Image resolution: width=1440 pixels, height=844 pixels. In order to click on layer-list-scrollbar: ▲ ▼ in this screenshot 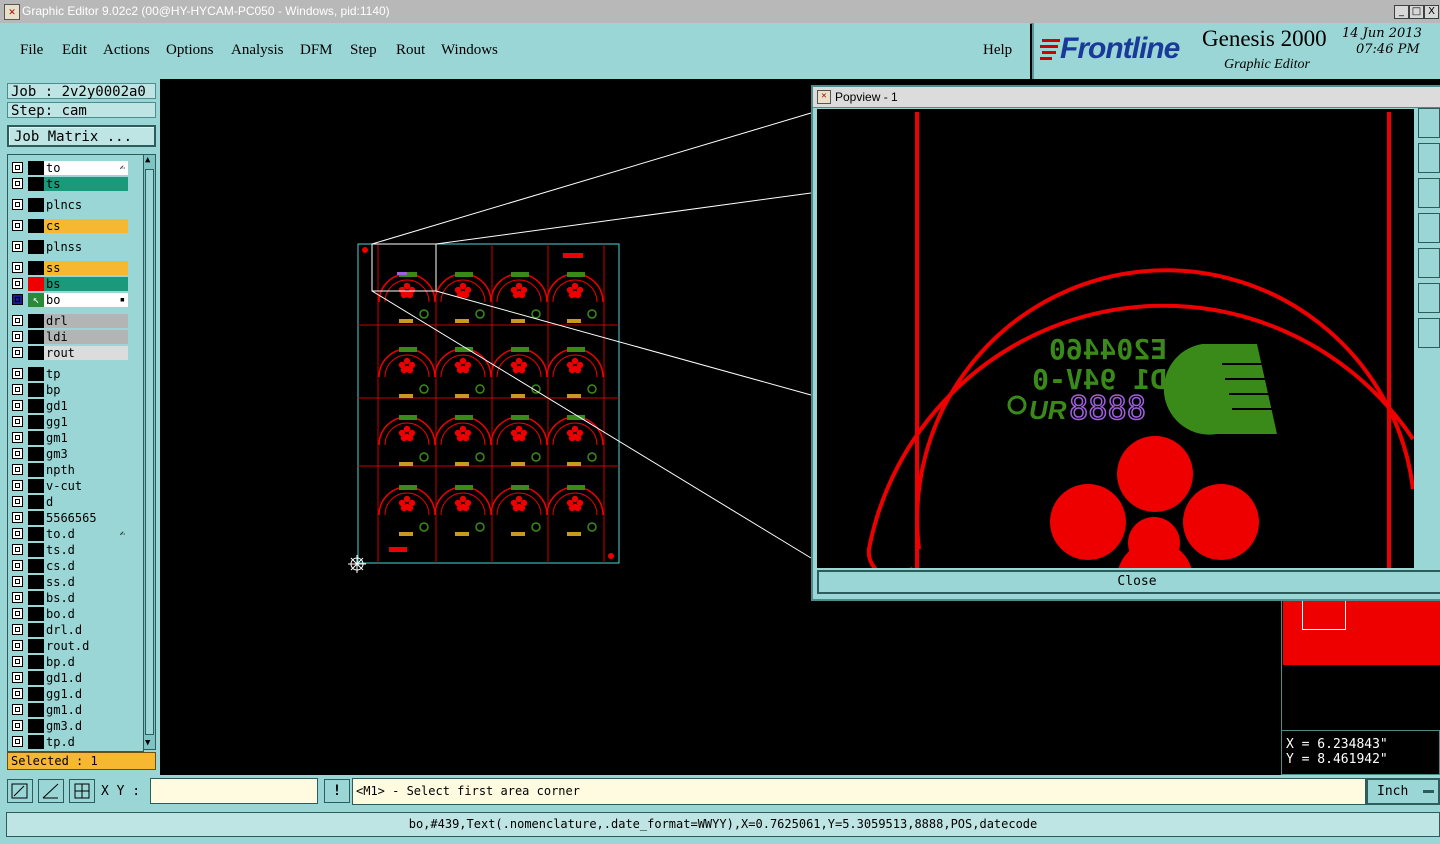, I will do `click(149, 452)`.